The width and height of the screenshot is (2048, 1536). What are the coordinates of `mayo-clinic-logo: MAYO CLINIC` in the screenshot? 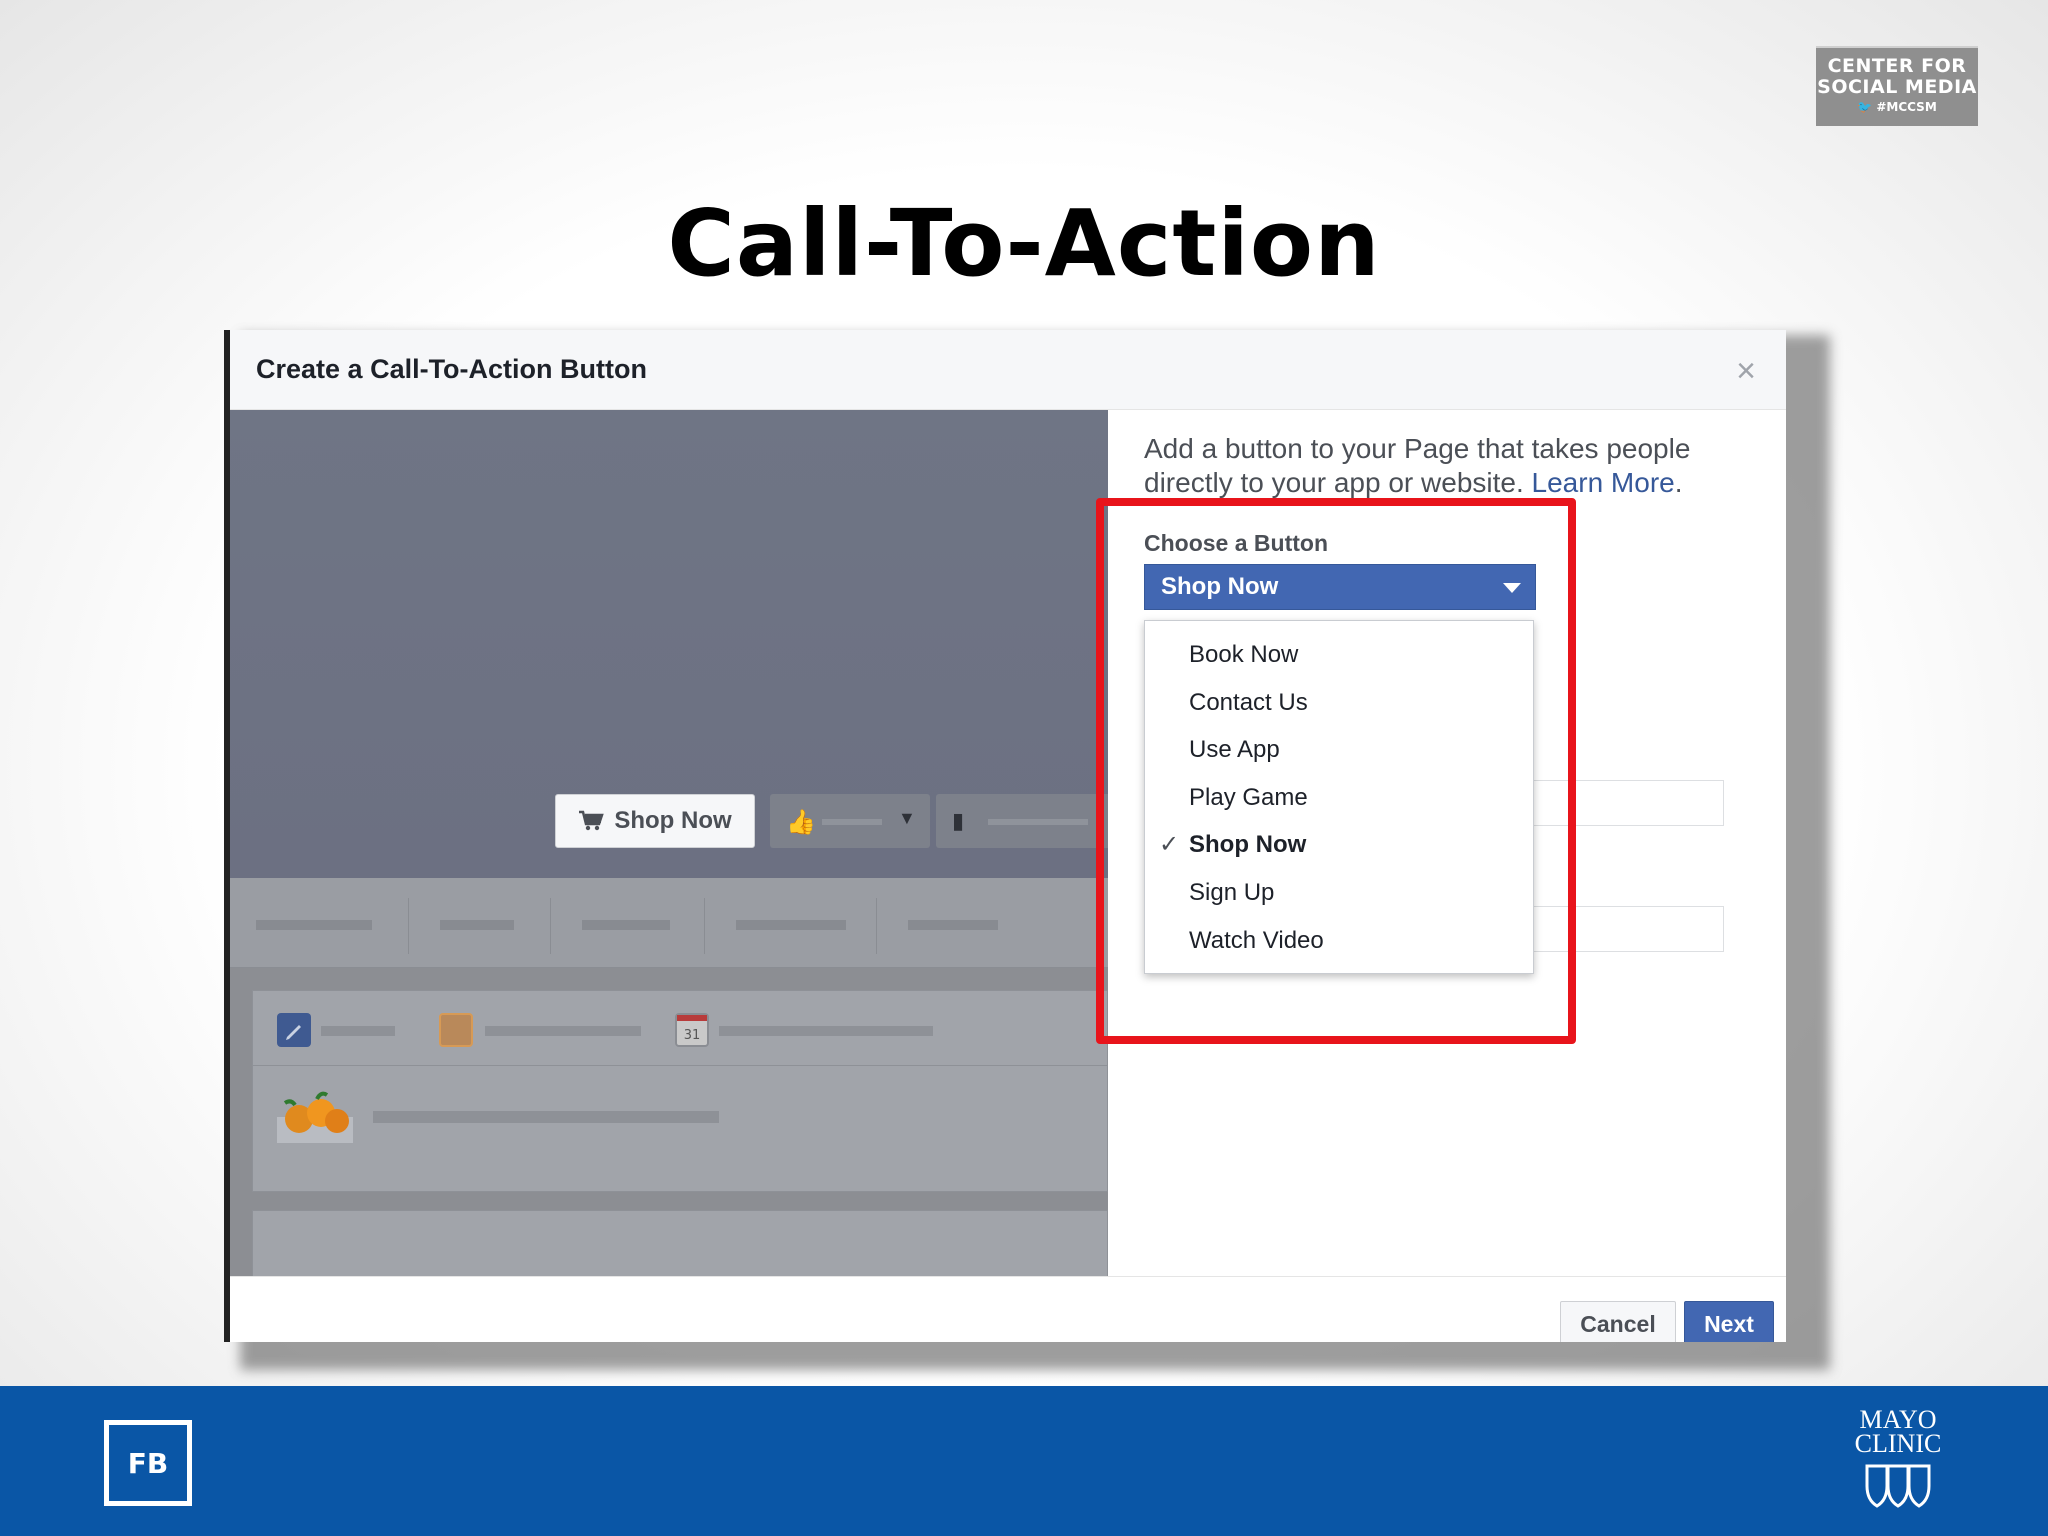 It's located at (1898, 1457).